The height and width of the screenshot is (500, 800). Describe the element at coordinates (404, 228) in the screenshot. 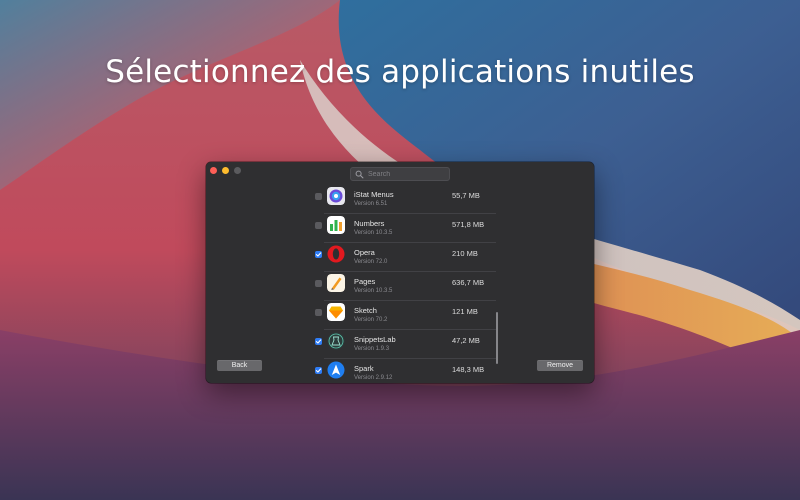

I see `app-row-numbers: Numbers Version 10.3.5 571,8 MB` at that location.